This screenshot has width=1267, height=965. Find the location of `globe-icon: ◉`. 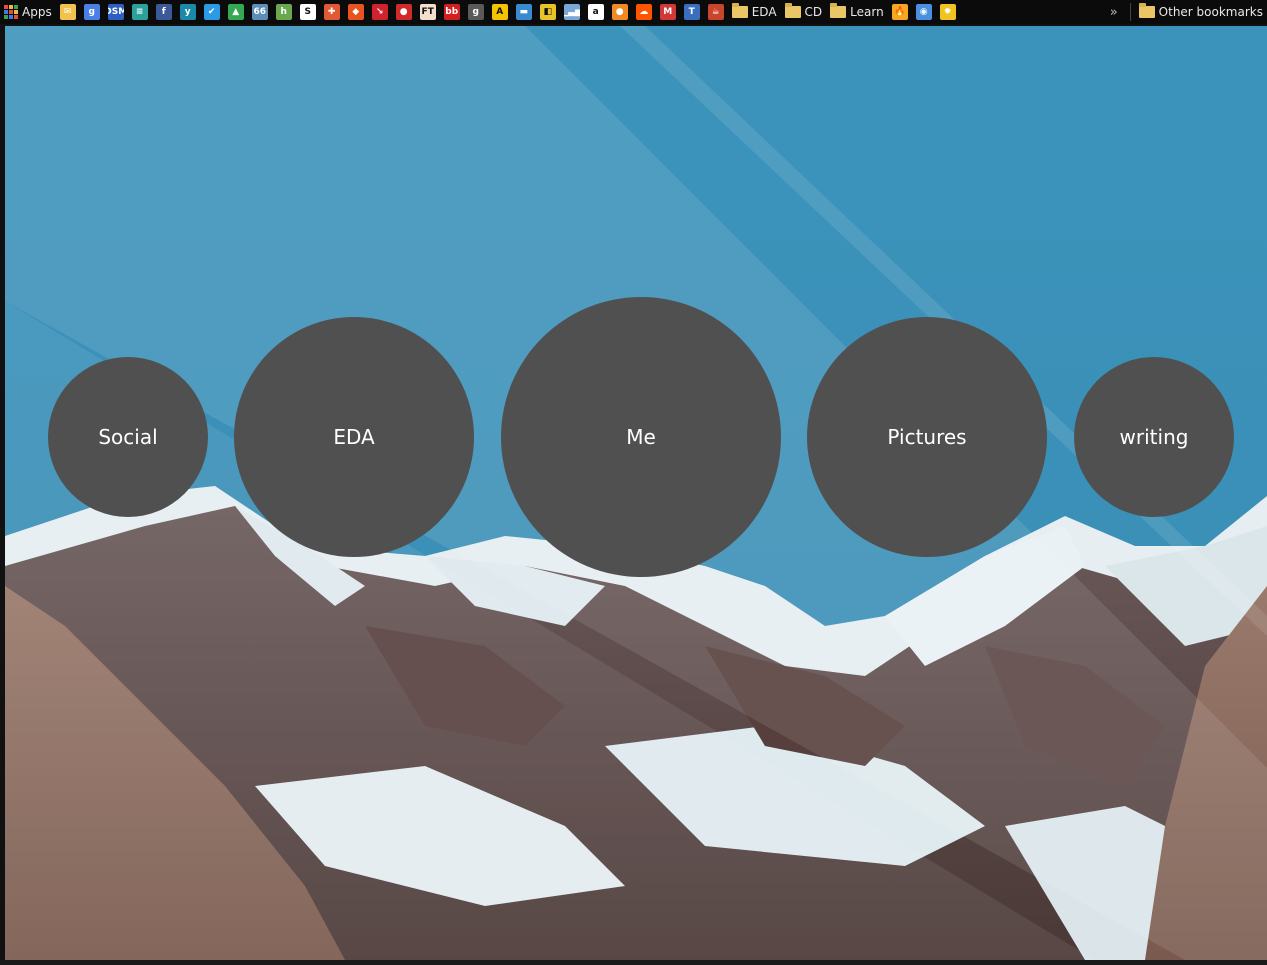

globe-icon: ◉ is located at coordinates (923, 12).